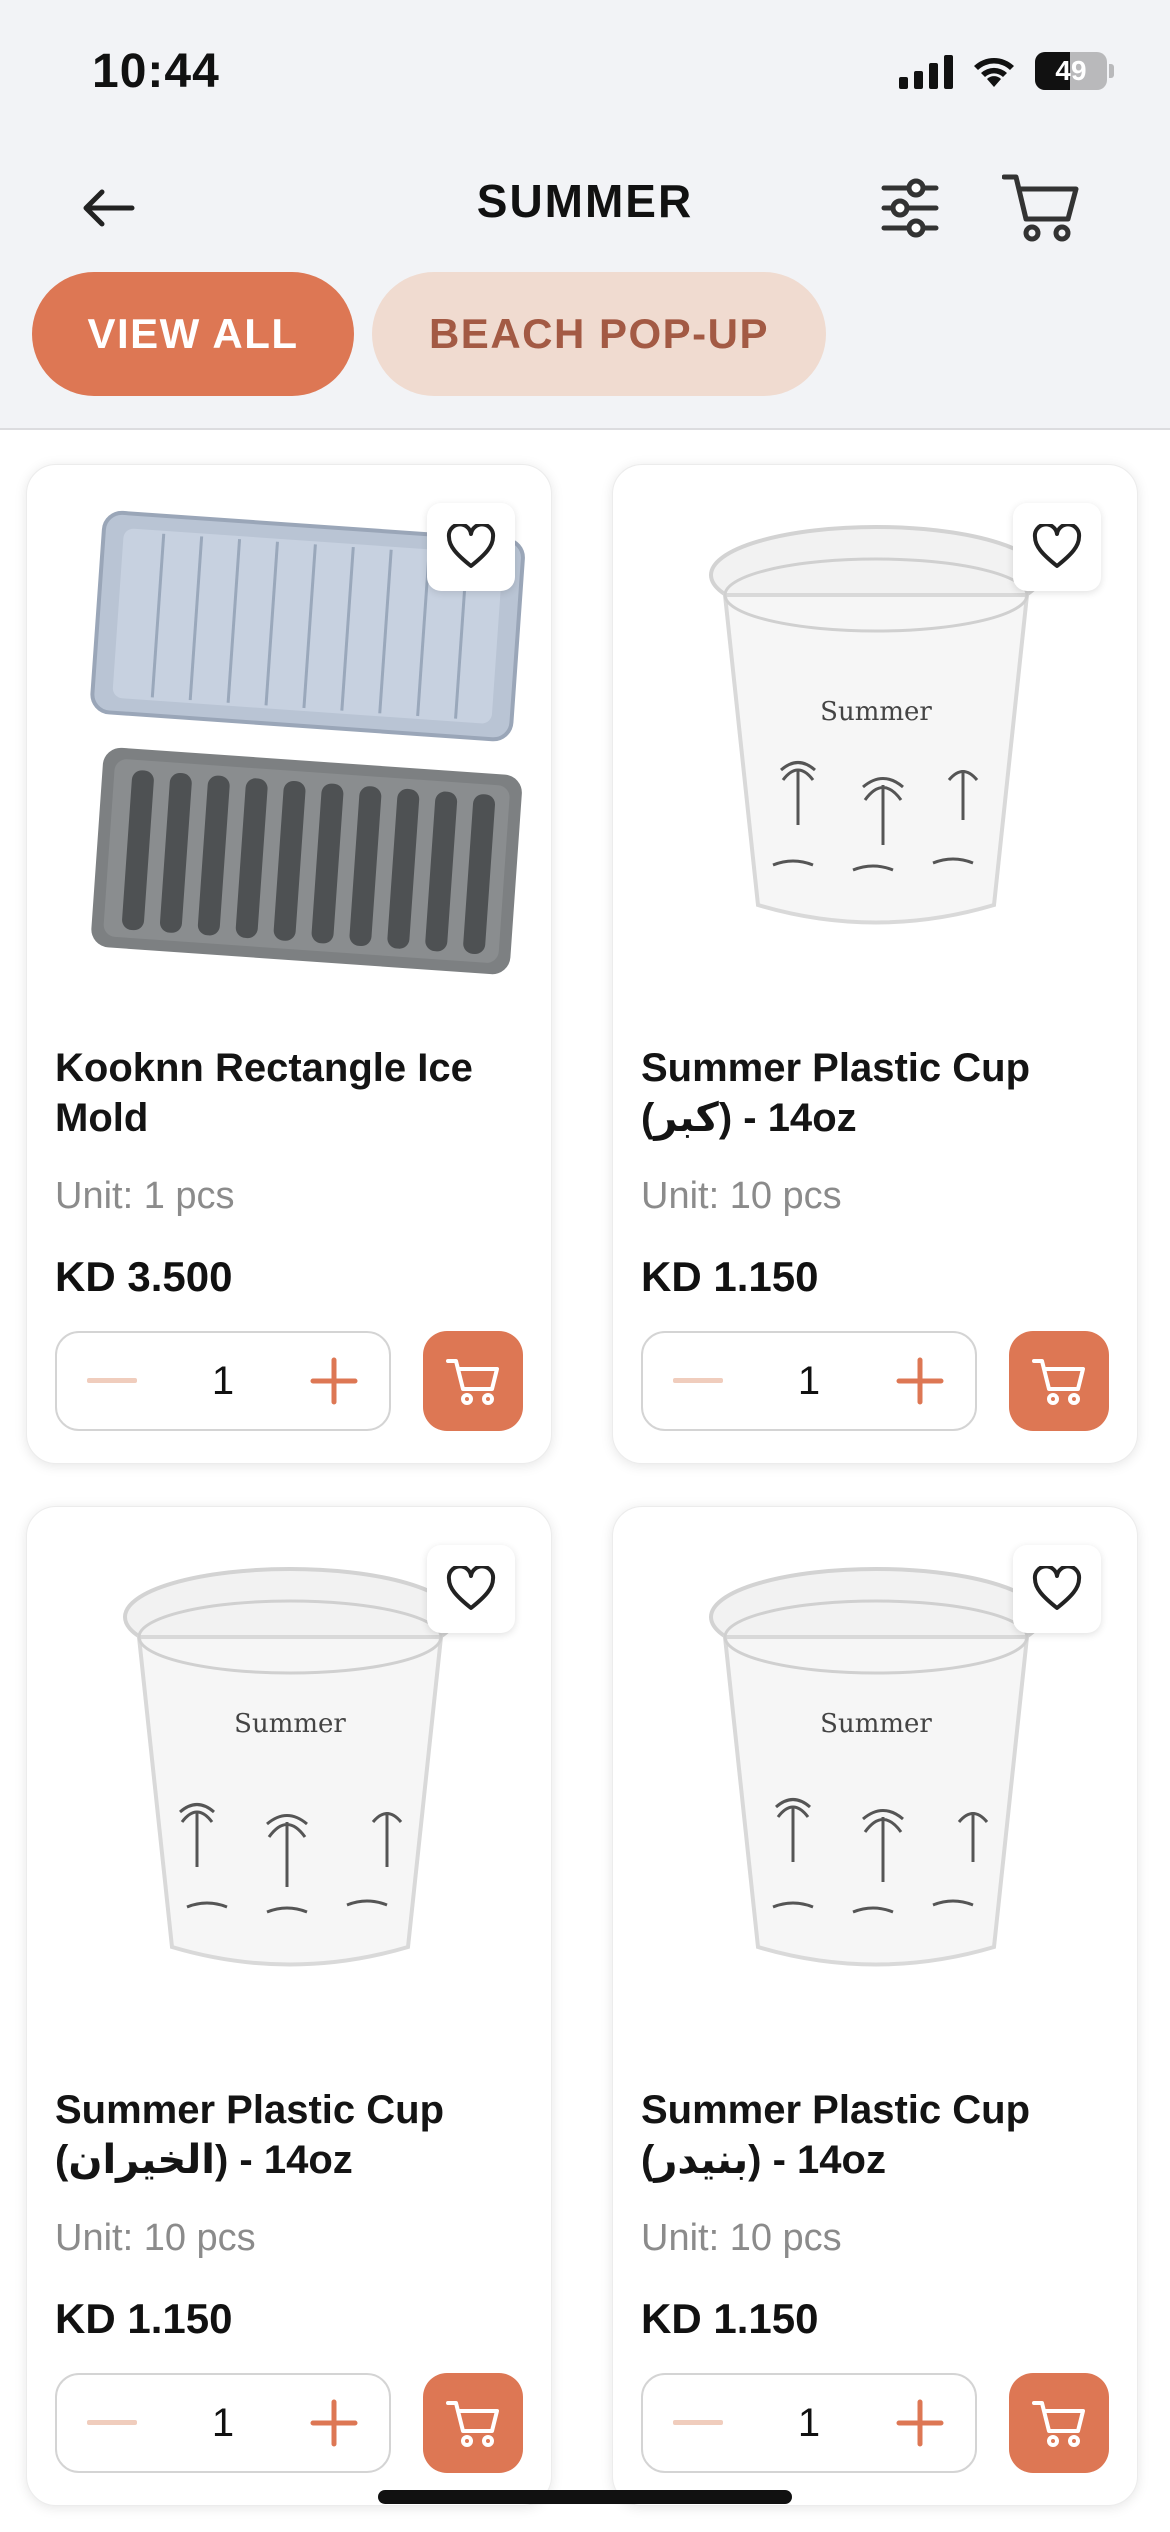  I want to click on product-name: Summer Plastic Cup (كبر) - 14oz, so click(836, 1093).